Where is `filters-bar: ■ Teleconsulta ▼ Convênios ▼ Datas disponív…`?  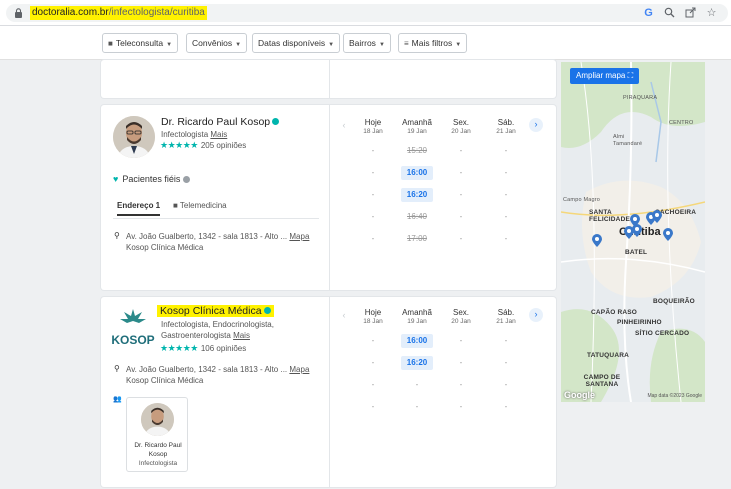 filters-bar: ■ Teleconsulta ▼ Convênios ▼ Datas disponív… is located at coordinates (365, 43).